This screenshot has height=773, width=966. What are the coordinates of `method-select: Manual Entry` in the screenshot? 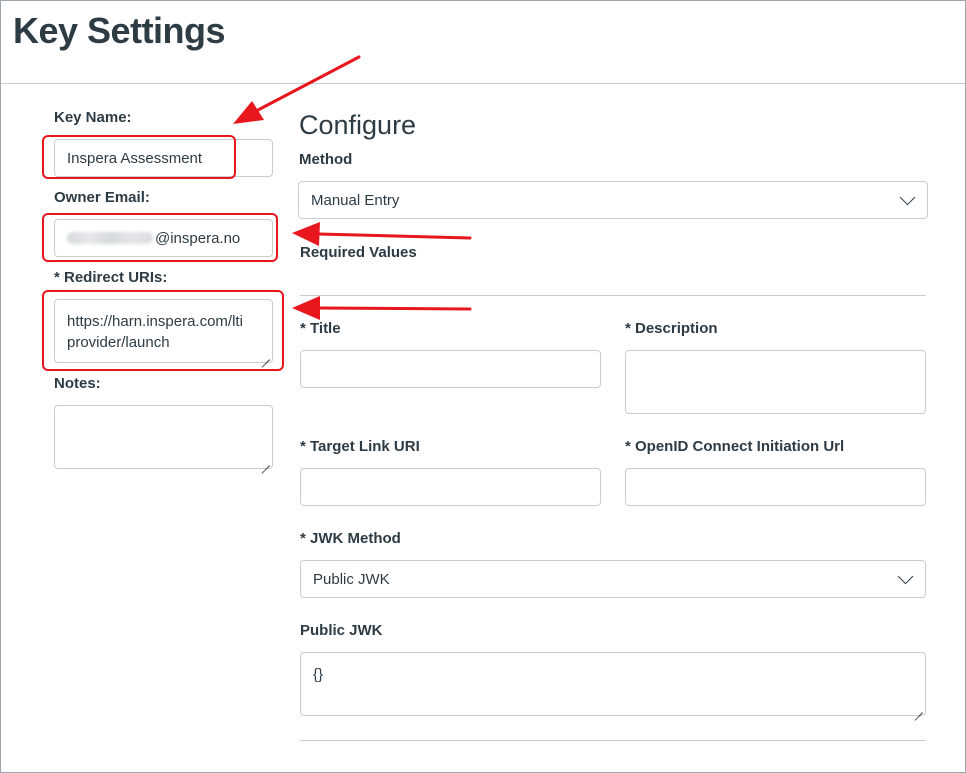 It's located at (613, 200).